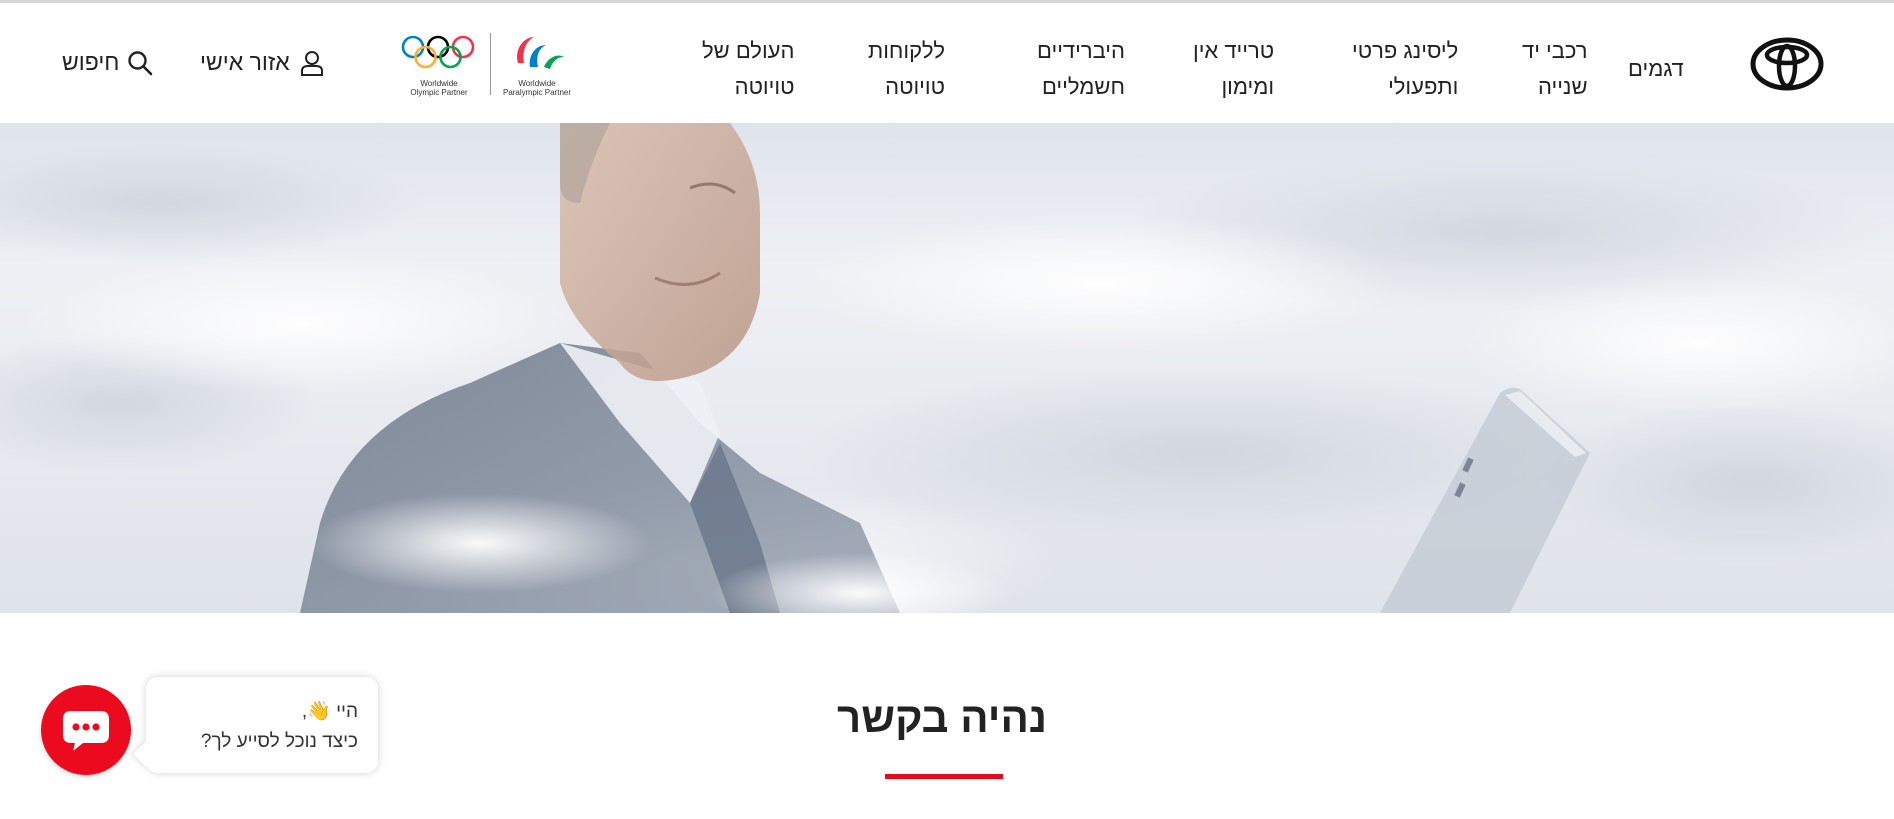 The height and width of the screenshot is (819, 1894). What do you see at coordinates (329, 711) in the screenshot?
I see `chat-greeting: היי 👋,` at bounding box center [329, 711].